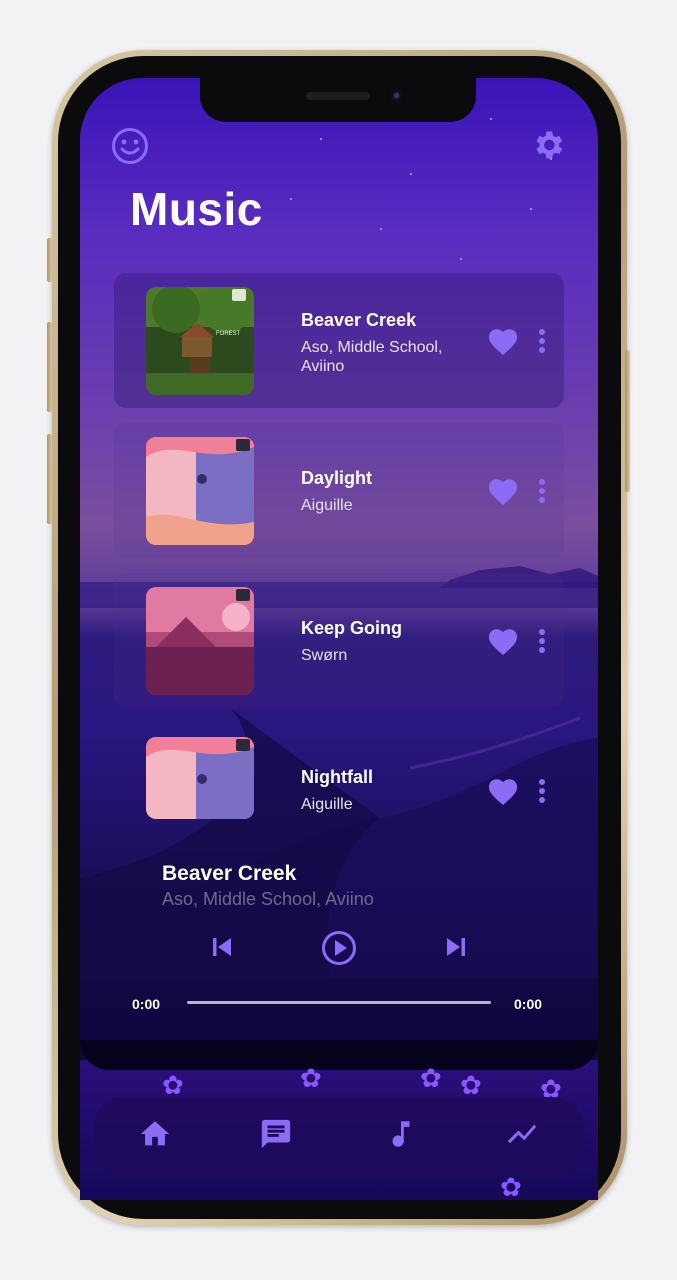 This screenshot has width=677, height=1280. I want to click on song-title: Beaver Creek, so click(359, 320).